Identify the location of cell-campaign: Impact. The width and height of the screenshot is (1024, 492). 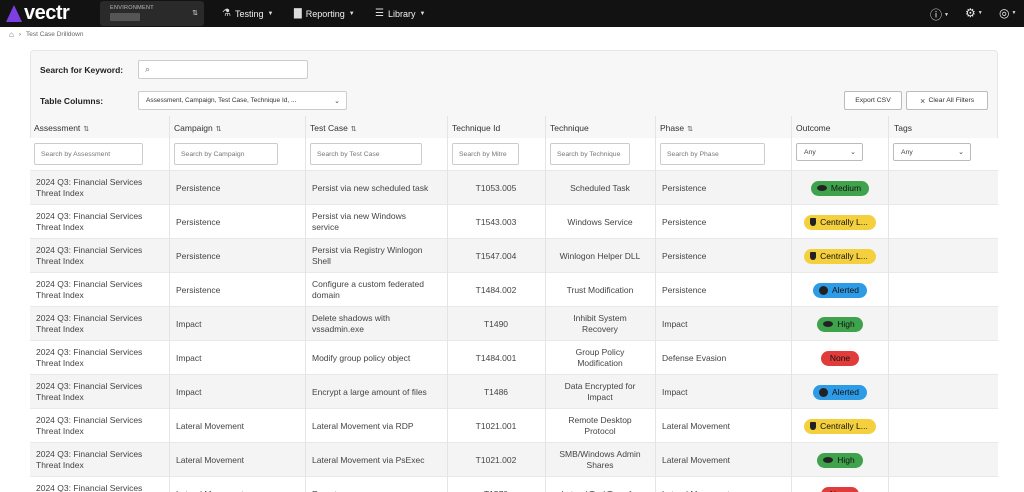
(238, 392).